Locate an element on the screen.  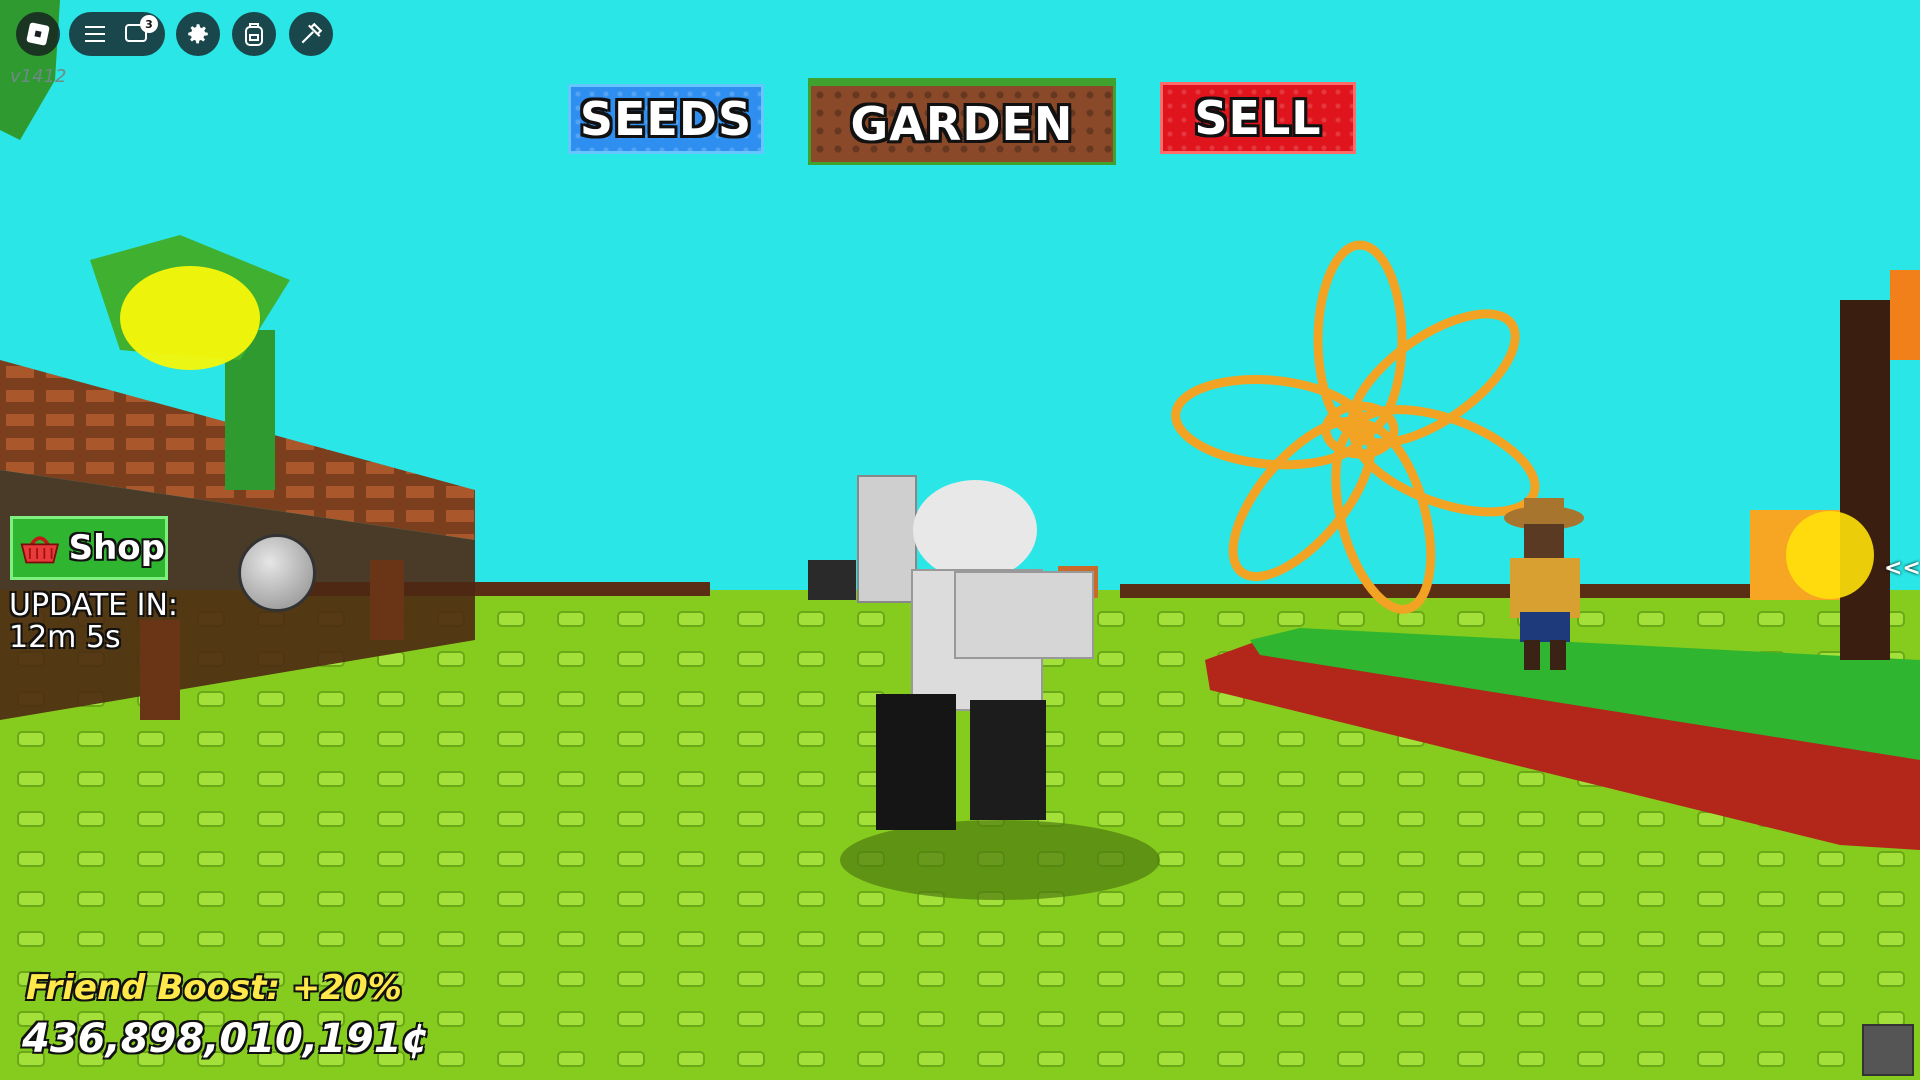
roblox-menu-button is located at coordinates (38, 34).